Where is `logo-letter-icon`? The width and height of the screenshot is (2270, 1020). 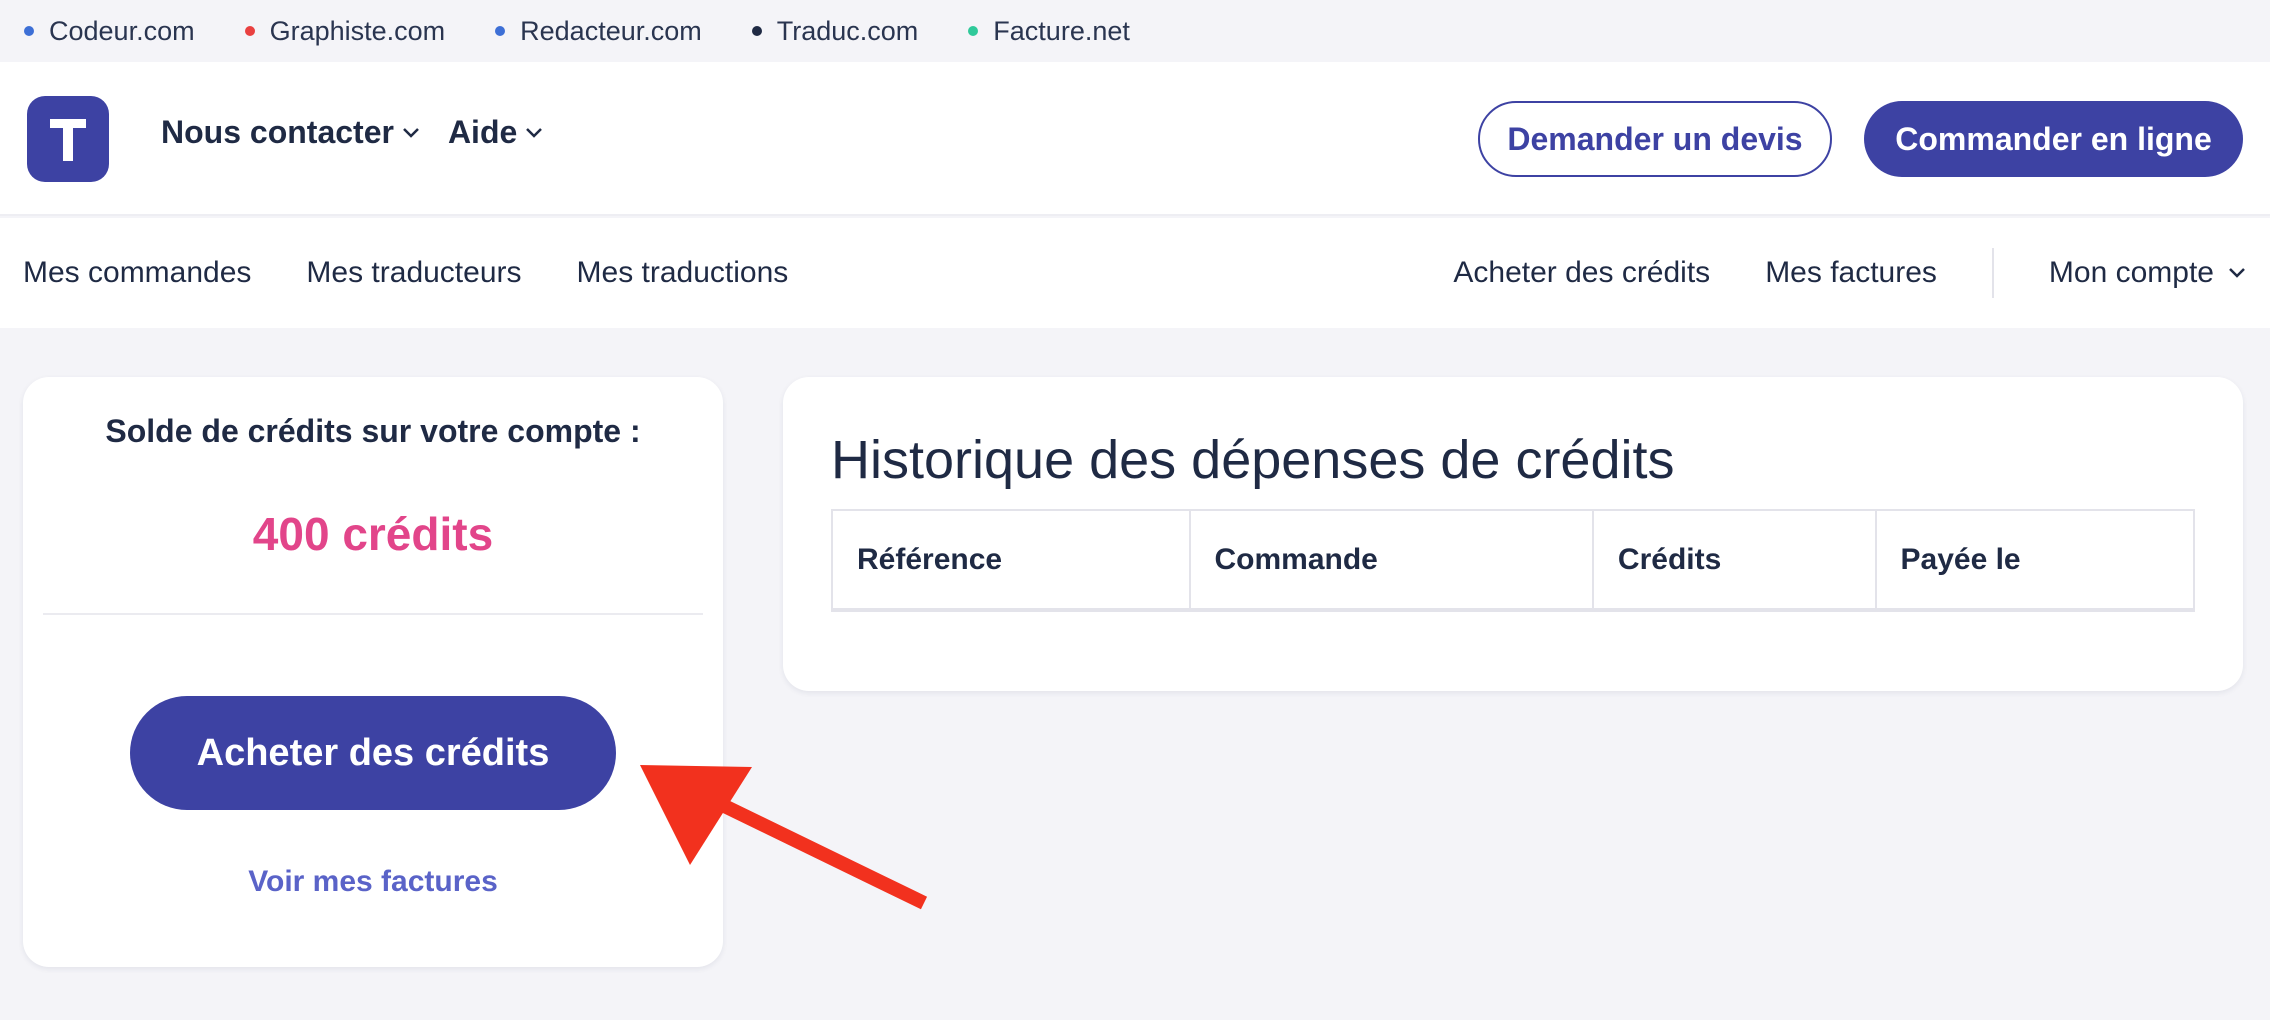
logo-letter-icon is located at coordinates (68, 140).